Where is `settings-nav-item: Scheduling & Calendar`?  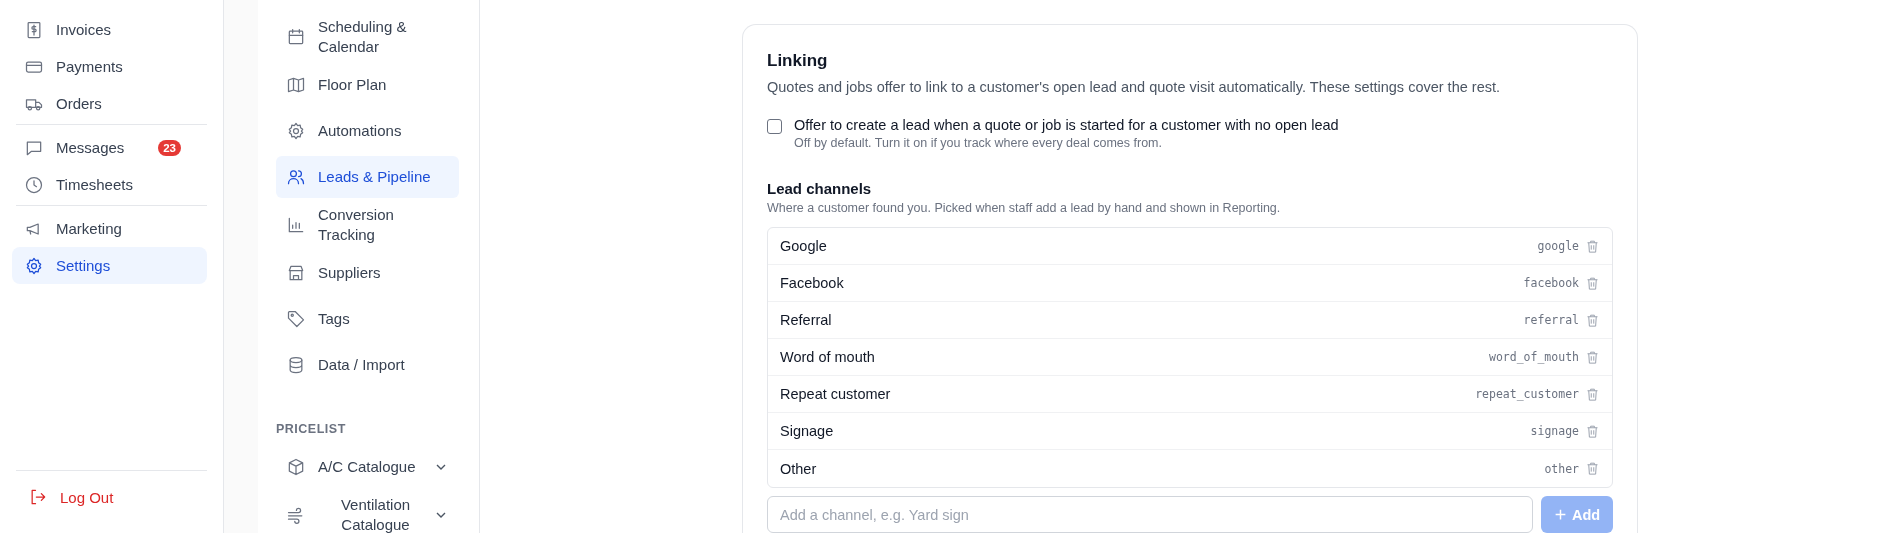 settings-nav-item: Scheduling & Calendar is located at coordinates (367, 37).